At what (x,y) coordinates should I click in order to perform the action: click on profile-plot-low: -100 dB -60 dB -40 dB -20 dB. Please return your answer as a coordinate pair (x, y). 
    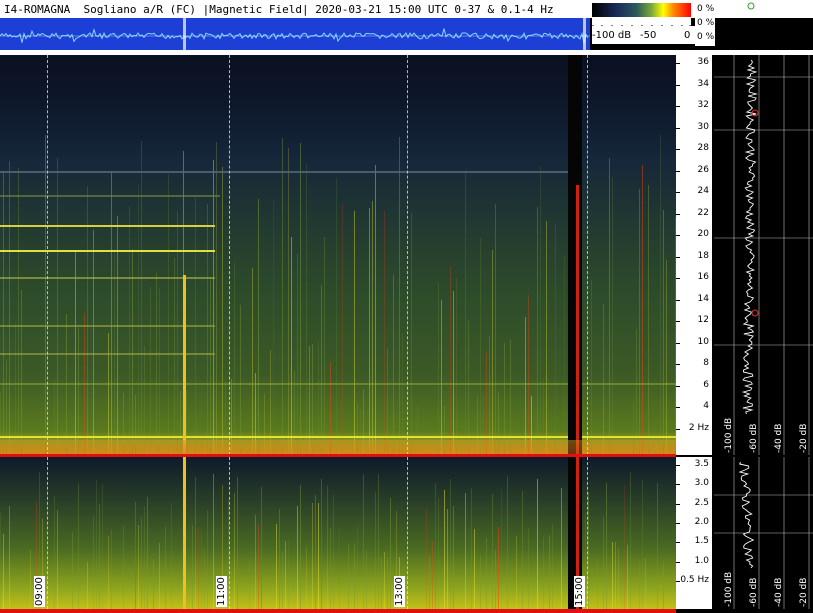
    Looking at the image, I should click on (763, 533).